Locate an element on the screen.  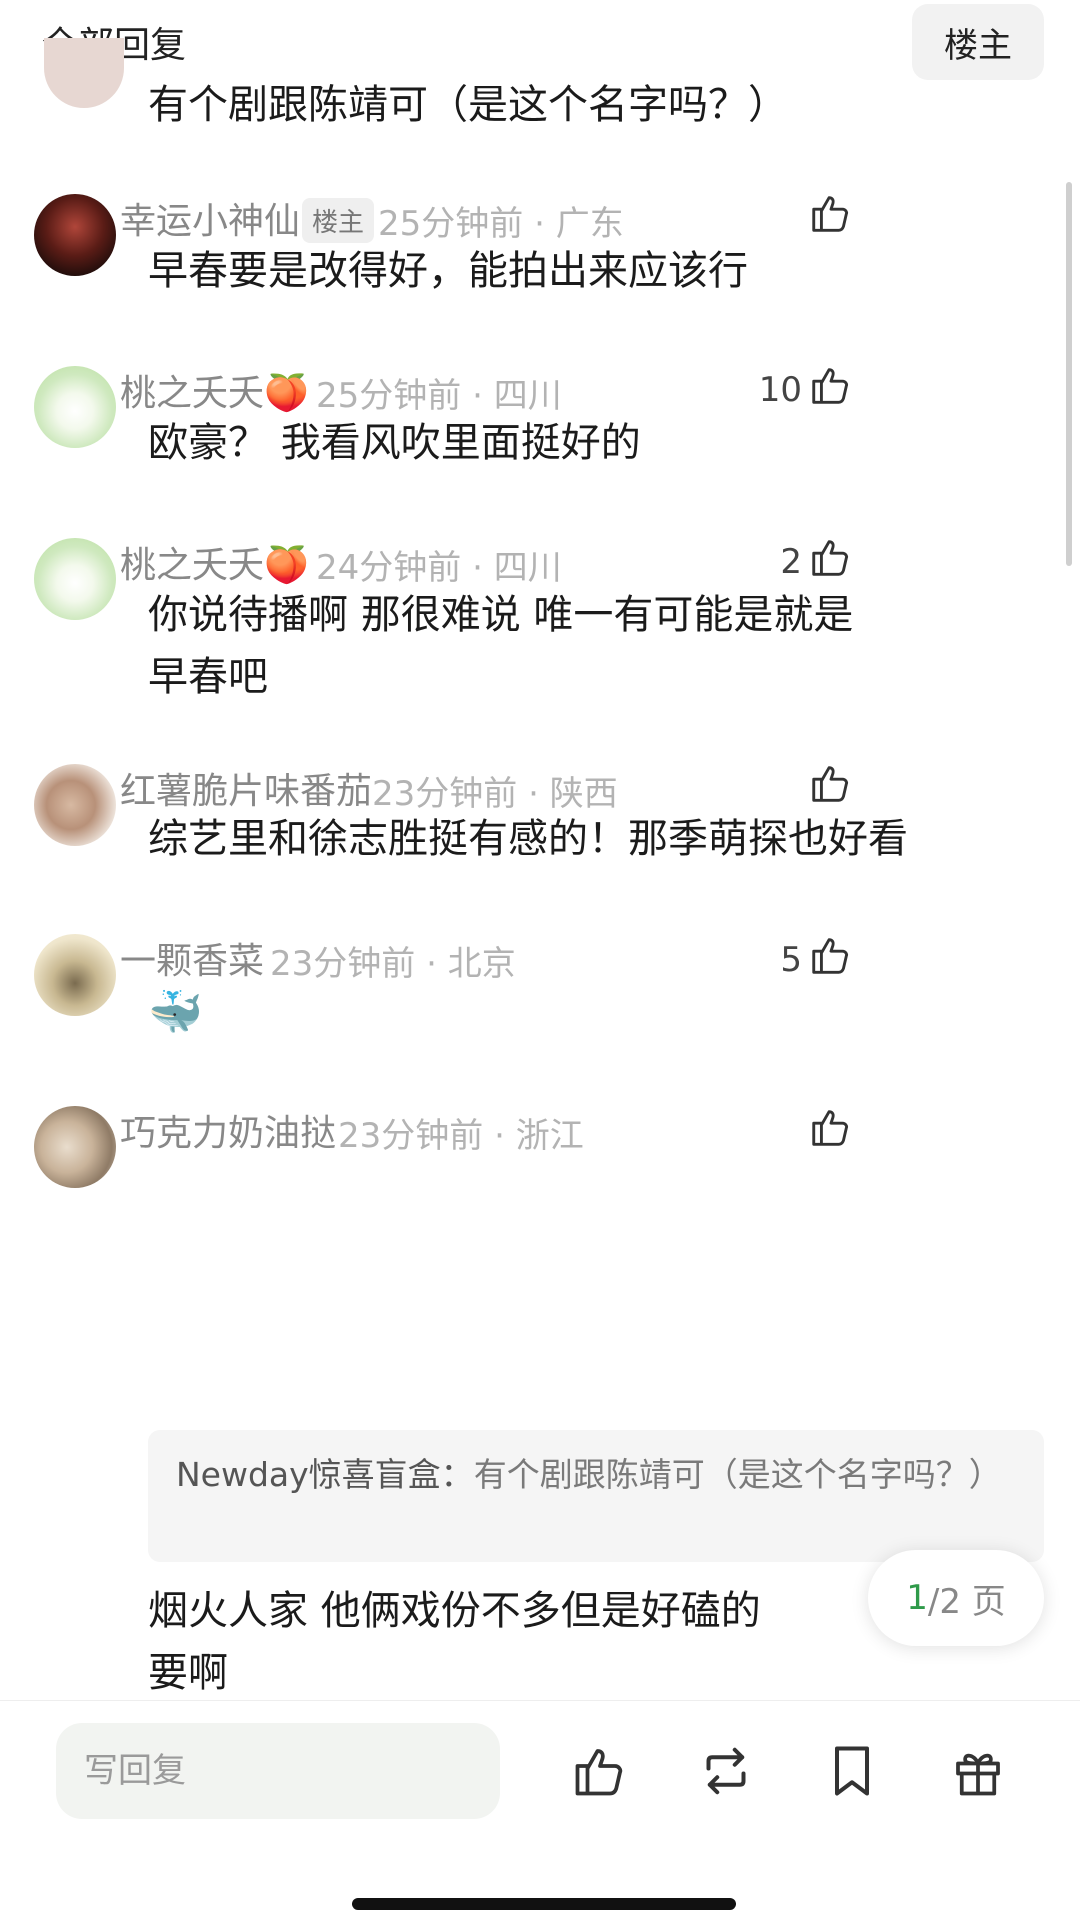
page-indicator: 1/2 页 is located at coordinates (956, 1598).